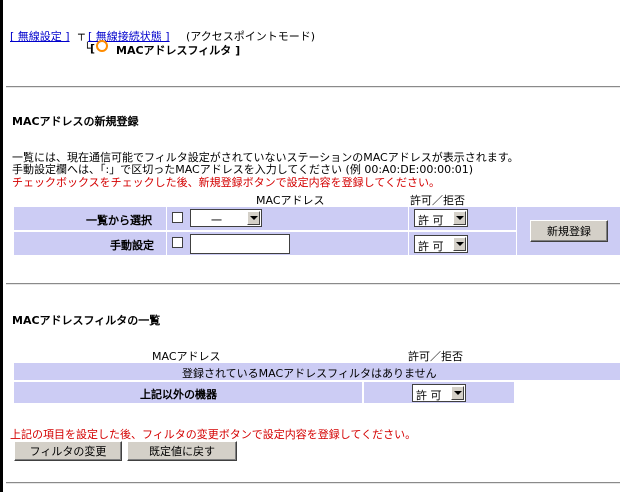 The image size is (620, 492). I want to click on other-devices-permit-select: 許 可, so click(439, 393).